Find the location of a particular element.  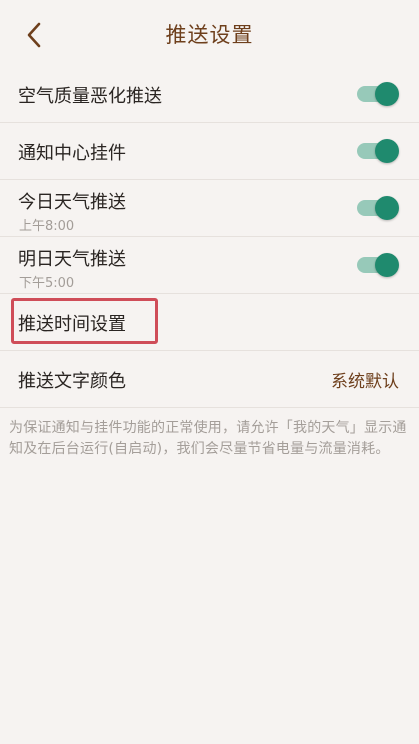

page-title: 推送设置 is located at coordinates (209, 35).